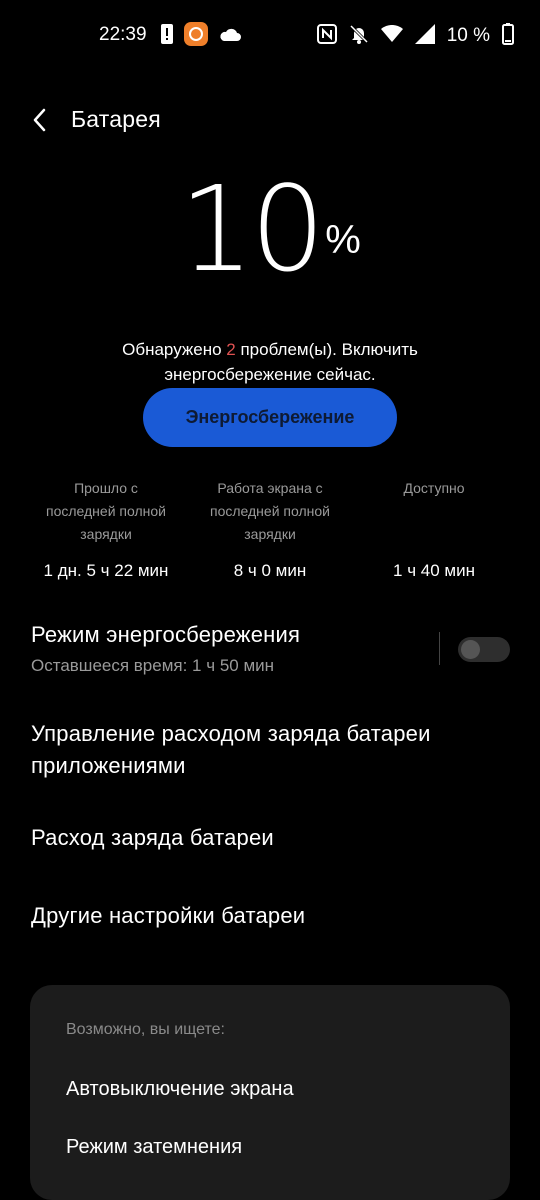 The image size is (540, 1200). I want to click on power-saving-mode-title: Режим энергосбережения, so click(165, 635).